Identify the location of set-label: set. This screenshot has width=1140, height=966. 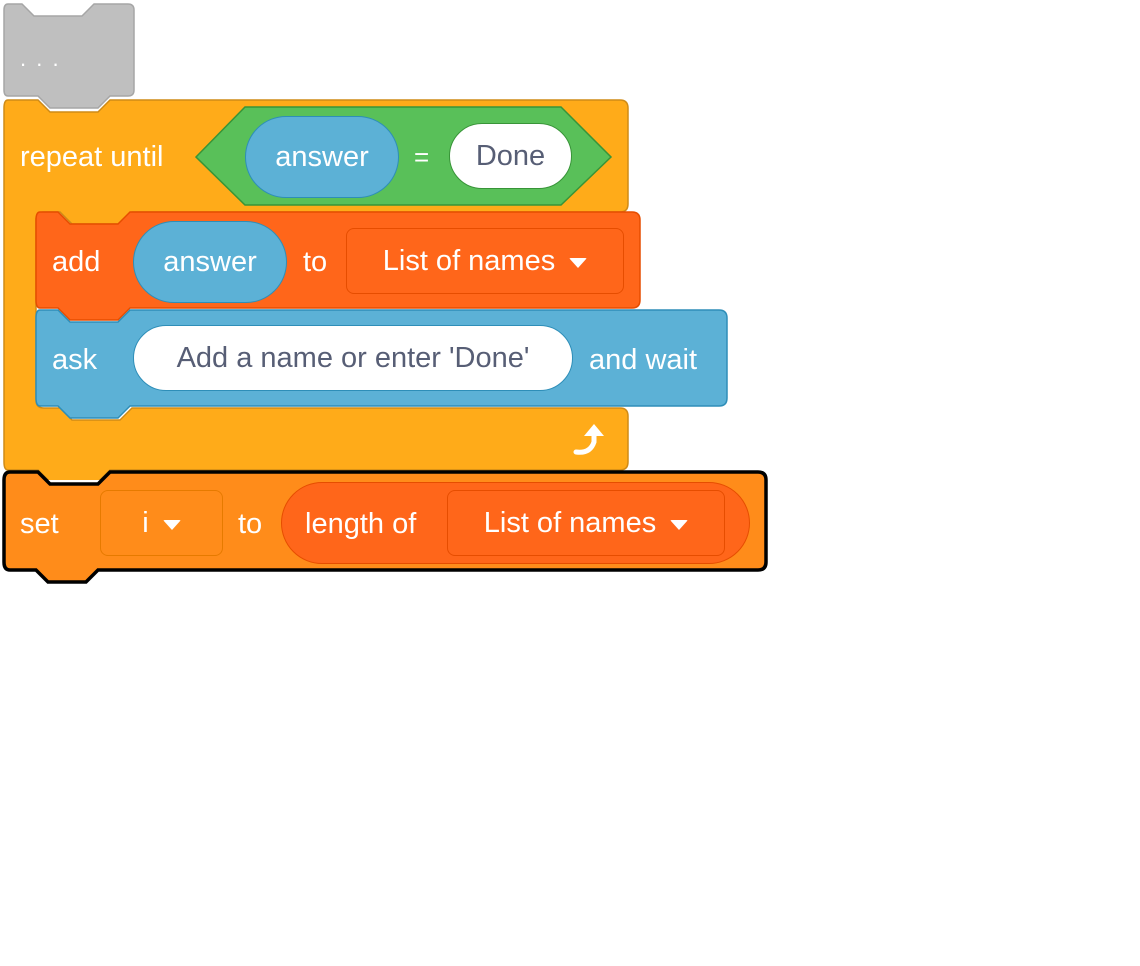
(39, 524).